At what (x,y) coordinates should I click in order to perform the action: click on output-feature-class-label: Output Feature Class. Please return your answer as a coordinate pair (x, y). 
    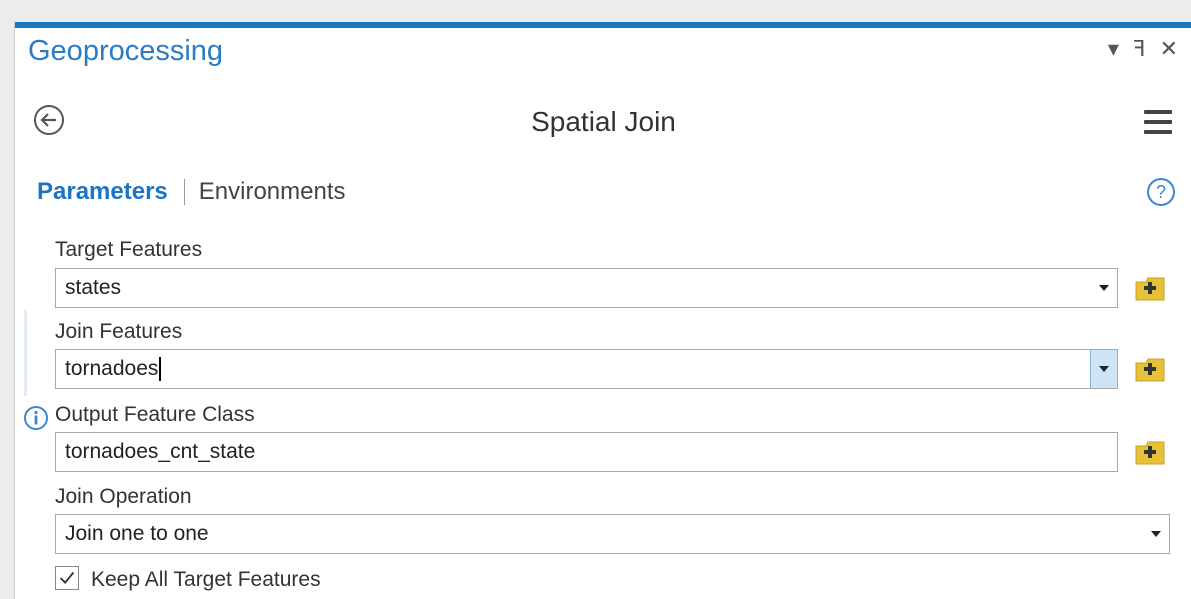
    Looking at the image, I should click on (155, 414).